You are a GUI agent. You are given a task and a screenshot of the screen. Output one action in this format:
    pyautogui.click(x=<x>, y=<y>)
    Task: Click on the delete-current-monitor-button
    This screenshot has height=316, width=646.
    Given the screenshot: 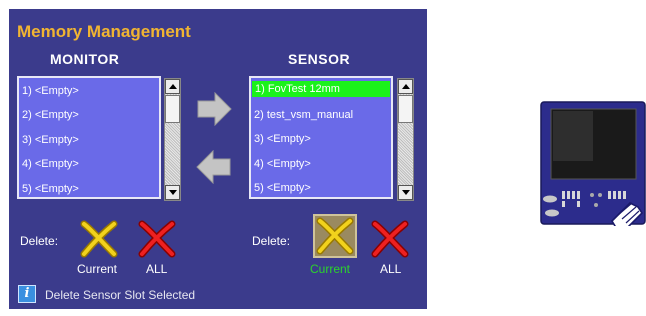 What is the action you would take?
    pyautogui.click(x=99, y=239)
    